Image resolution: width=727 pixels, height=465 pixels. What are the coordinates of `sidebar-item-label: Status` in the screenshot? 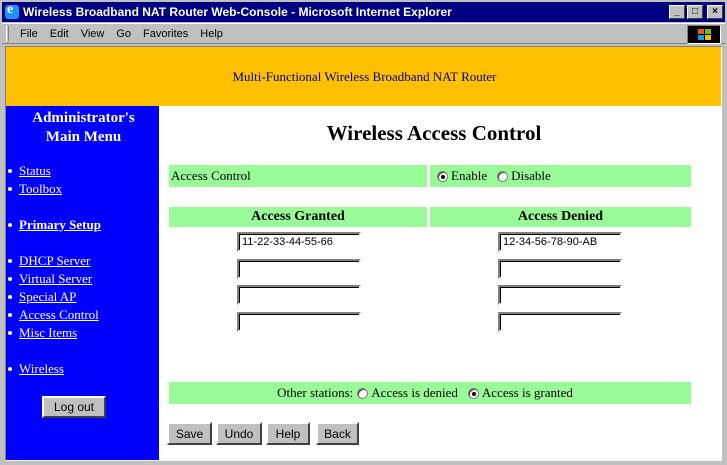 It's located at (35, 170).